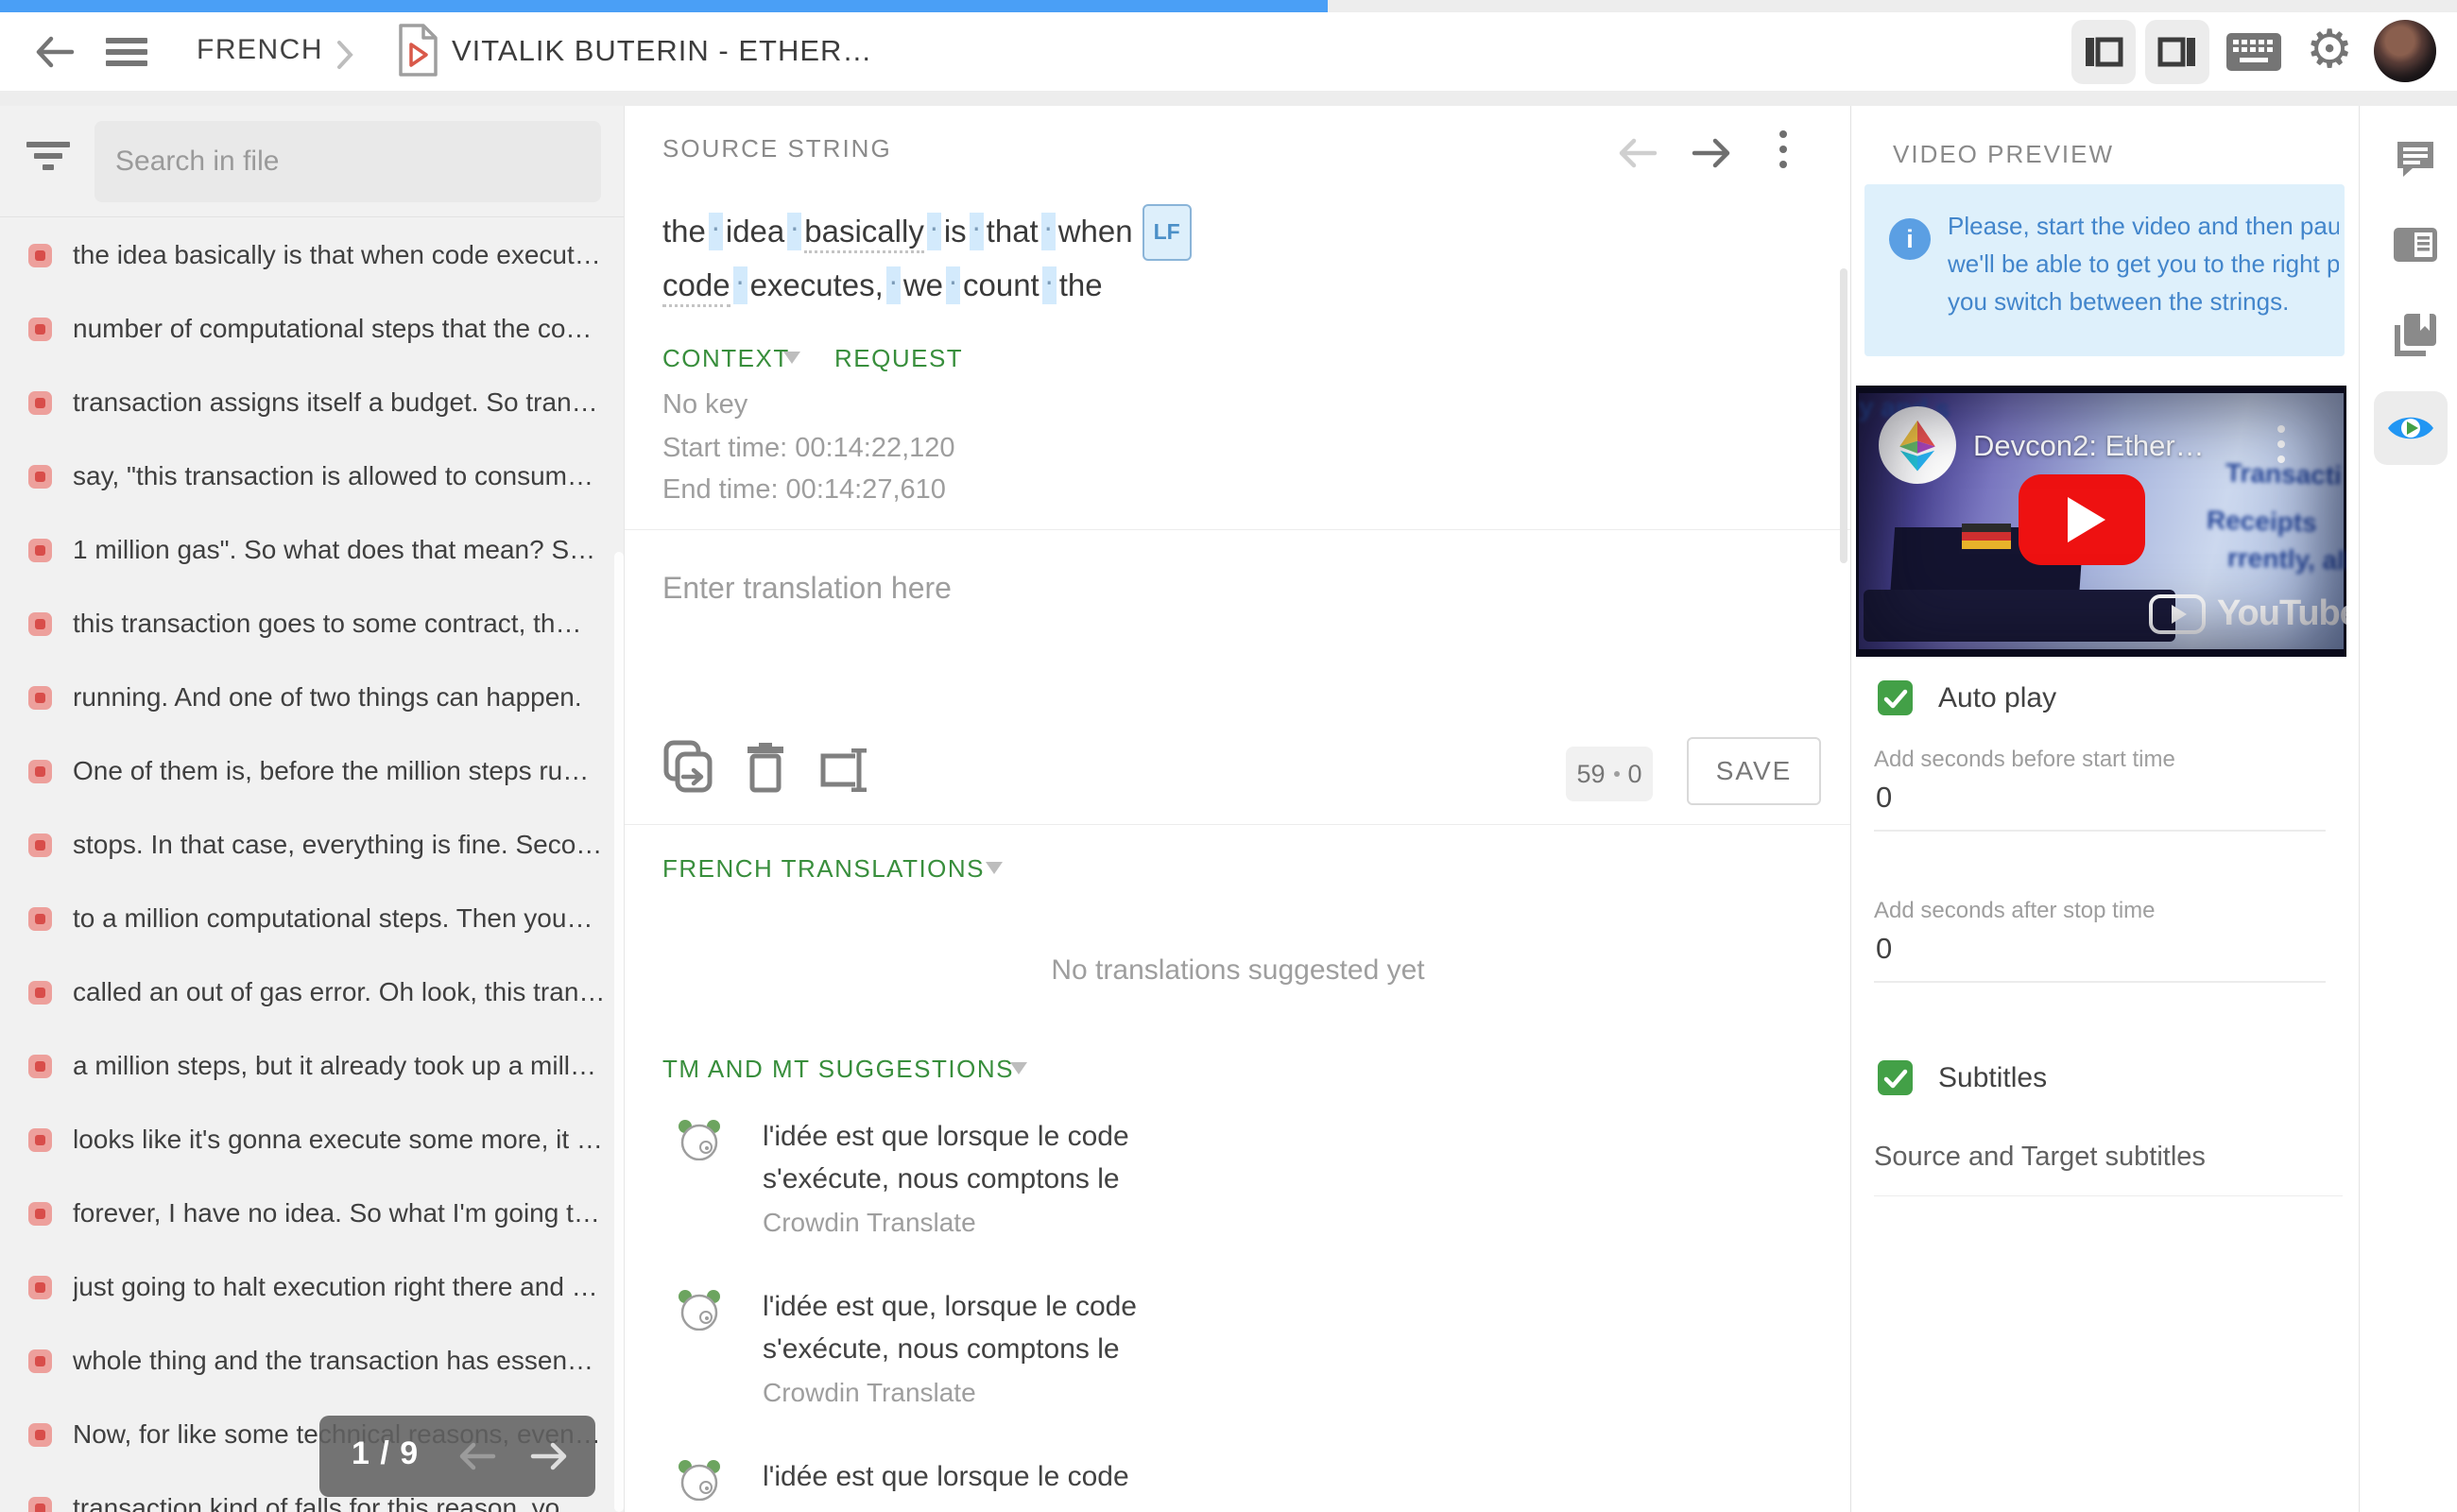  What do you see at coordinates (2405, 51) in the screenshot?
I see `user-avatar` at bounding box center [2405, 51].